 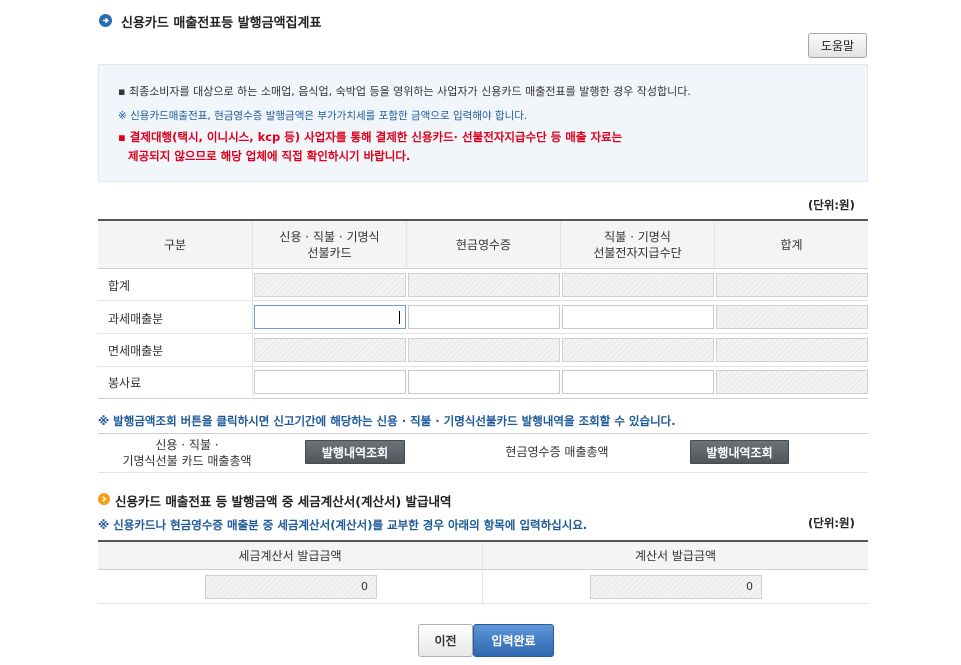 What do you see at coordinates (637, 236) in the screenshot?
I see `header-prepaid-line1: 직불 · 기명식` at bounding box center [637, 236].